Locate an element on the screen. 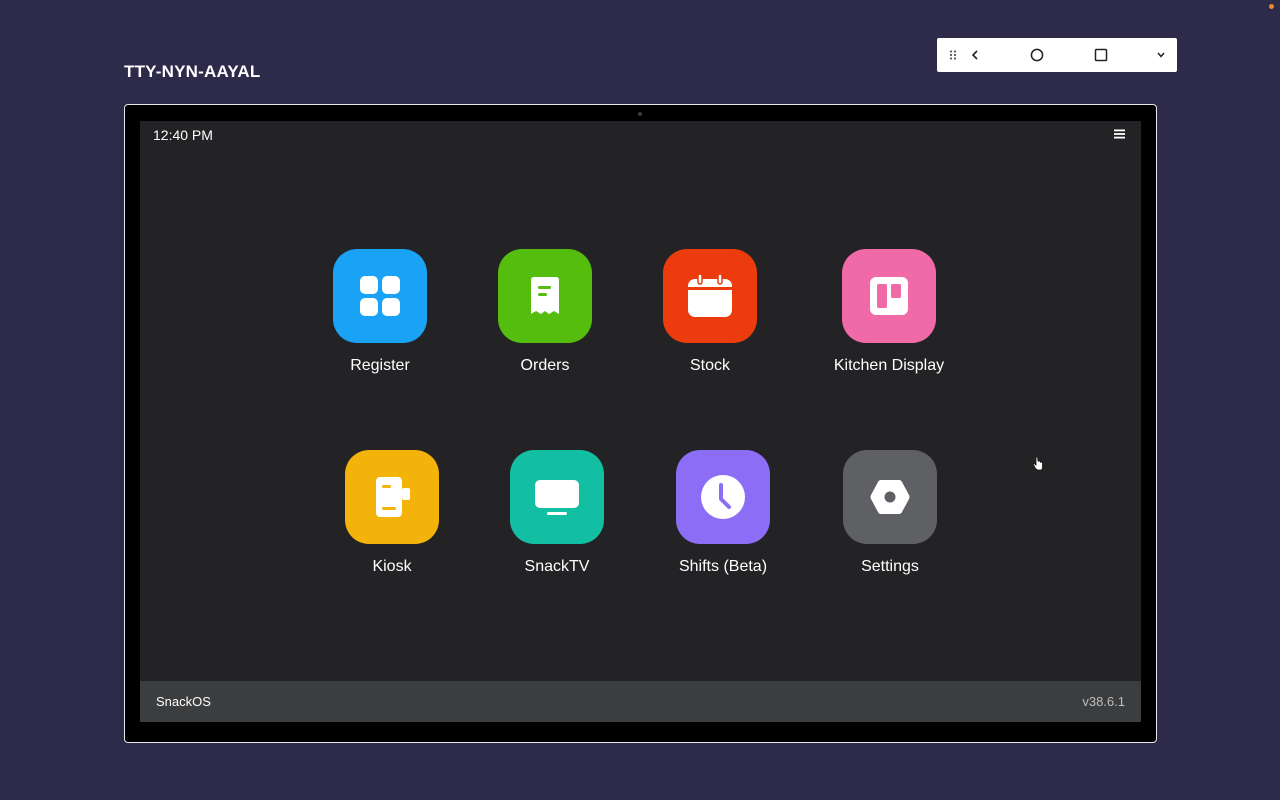  app-icon-snacktv is located at coordinates (557, 497).